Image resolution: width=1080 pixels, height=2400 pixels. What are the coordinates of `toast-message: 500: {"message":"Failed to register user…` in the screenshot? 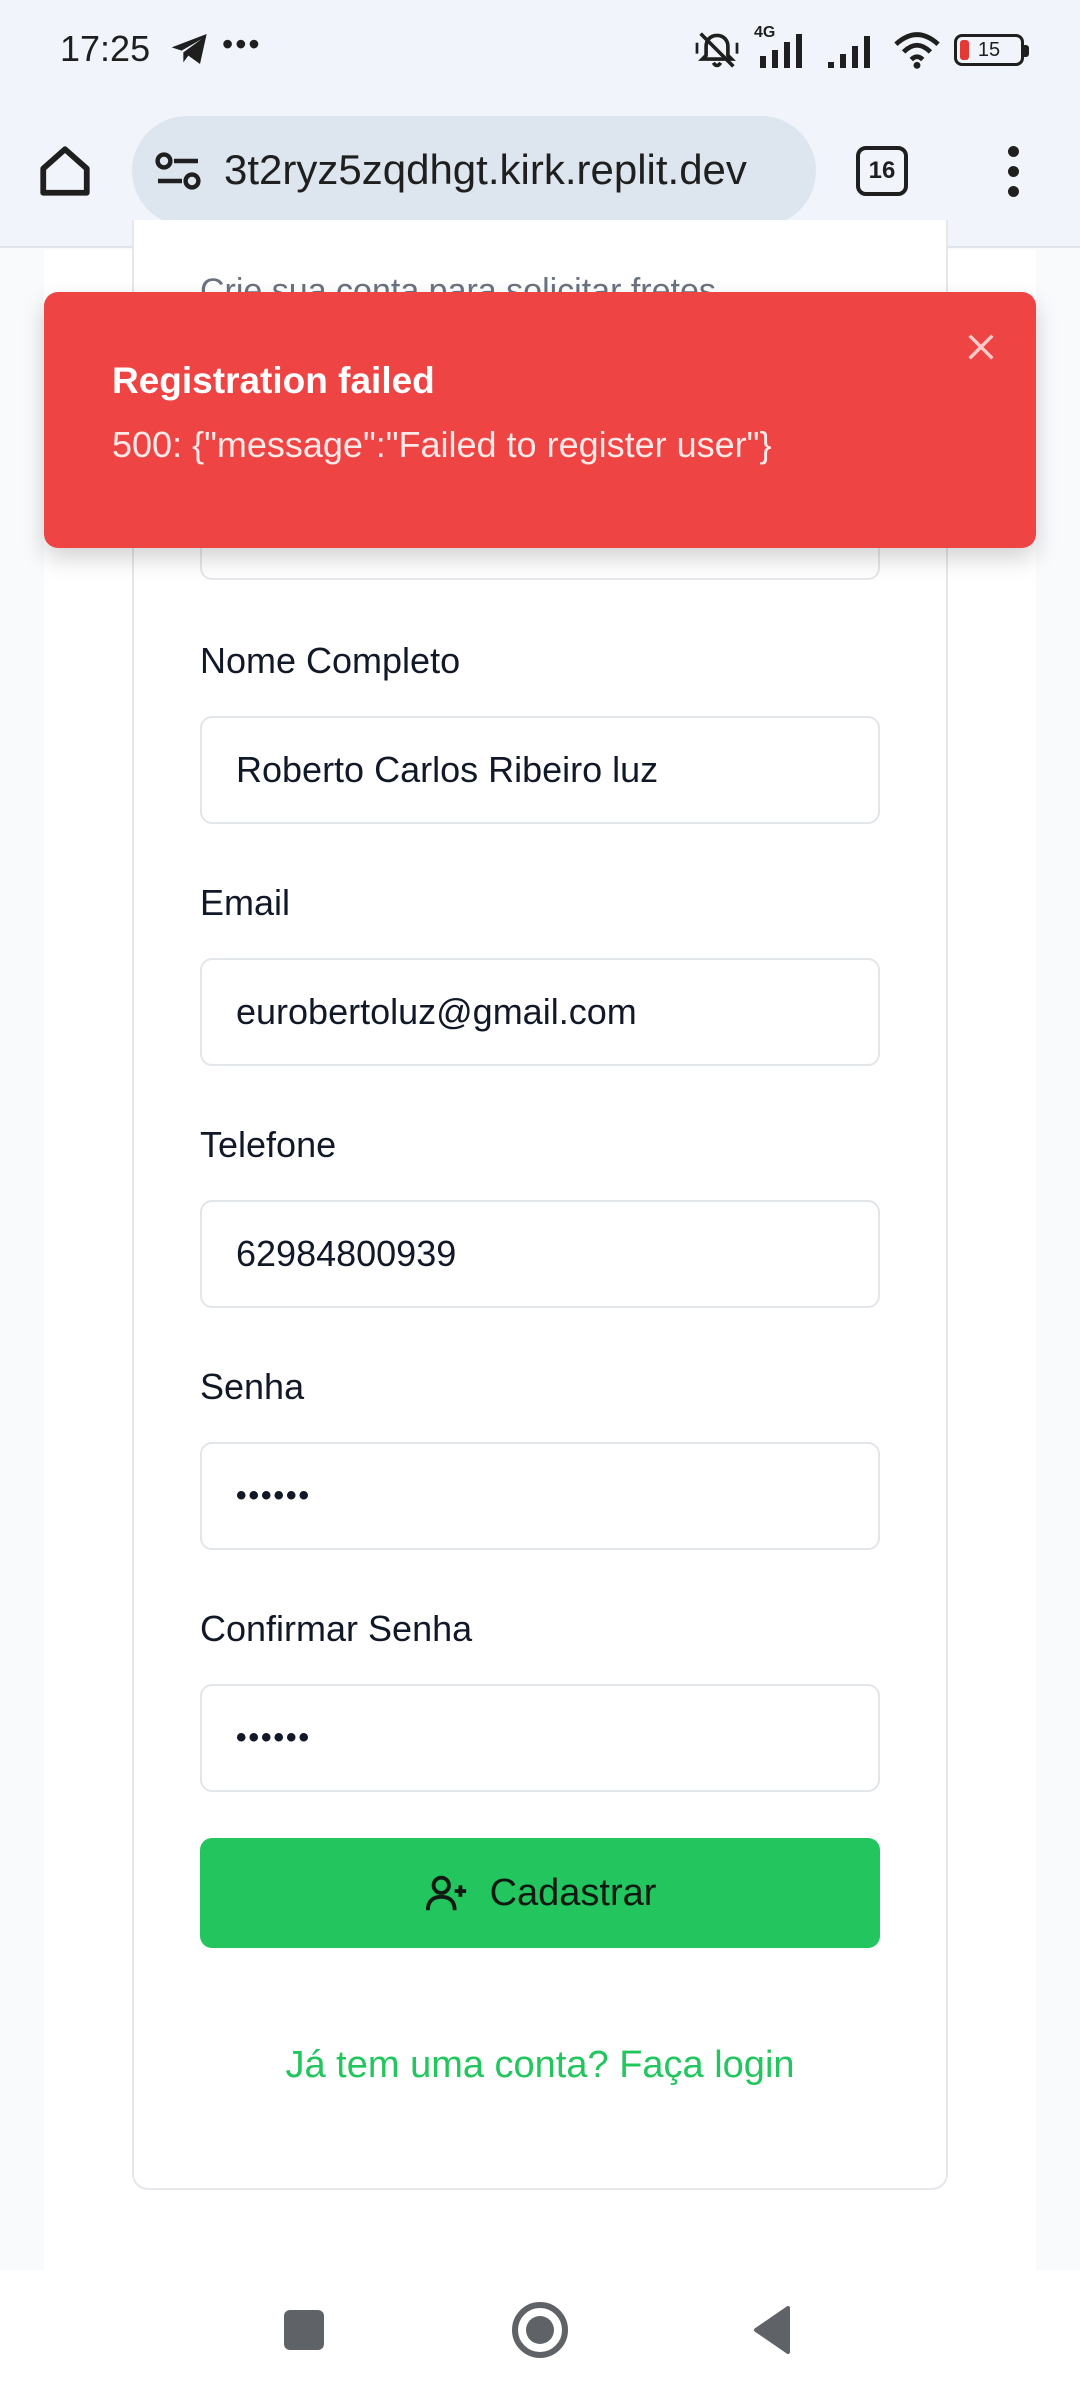 It's located at (442, 444).